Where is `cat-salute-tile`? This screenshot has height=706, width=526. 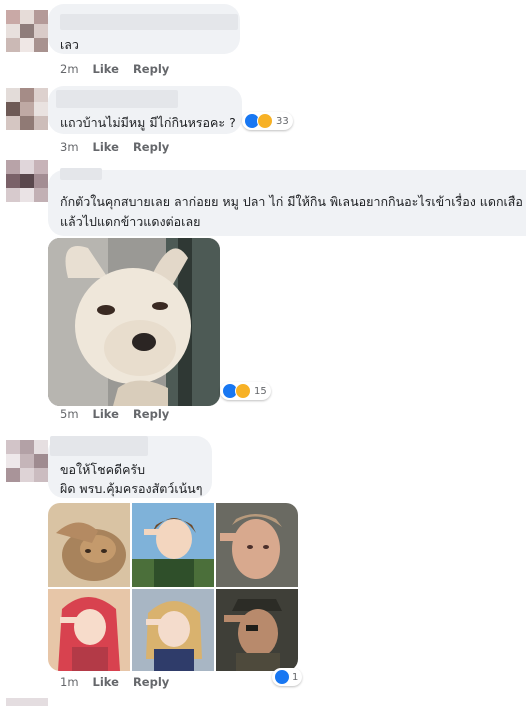 cat-salute-tile is located at coordinates (89, 545).